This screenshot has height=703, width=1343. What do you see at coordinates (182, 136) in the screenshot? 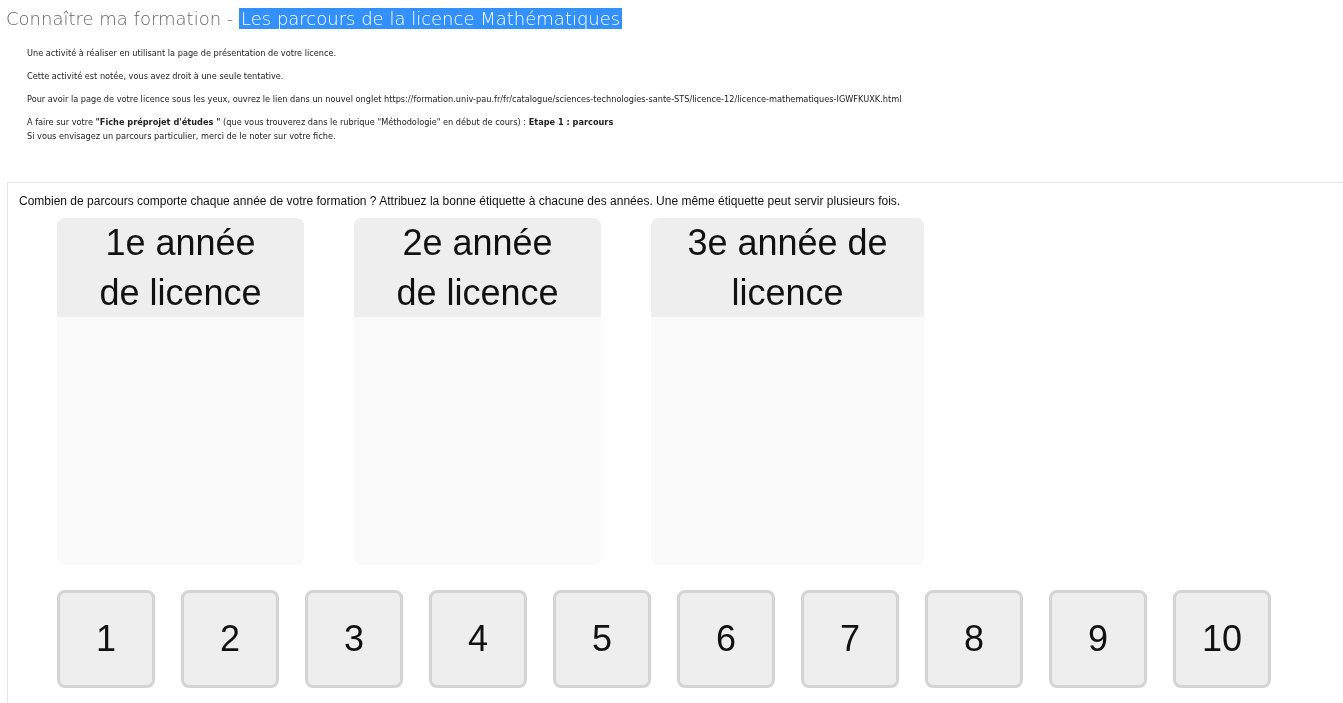
I see `intro-text-line: Si vous envisagez un parcours particulier, merci de le noter sur votre fiche.` at bounding box center [182, 136].